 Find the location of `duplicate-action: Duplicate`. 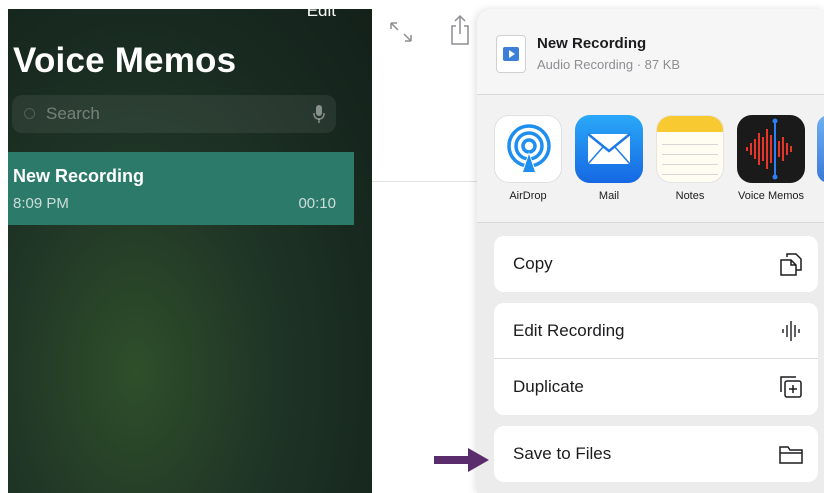

duplicate-action: Duplicate is located at coordinates (656, 387).